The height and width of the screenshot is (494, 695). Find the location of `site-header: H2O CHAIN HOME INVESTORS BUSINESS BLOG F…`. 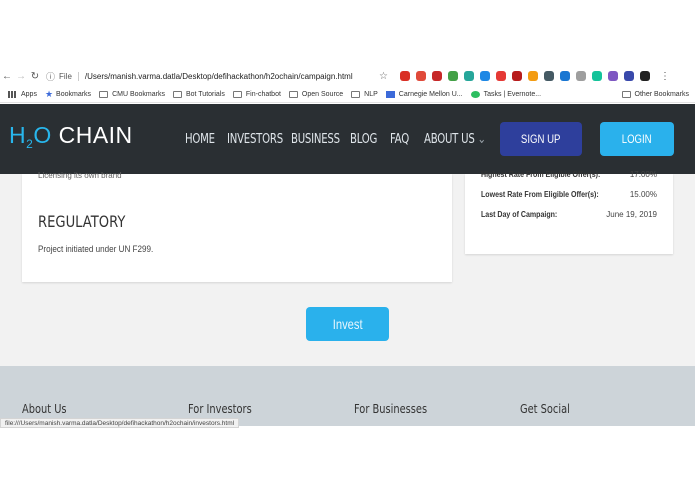

site-header: H2O CHAIN HOME INVESTORS BUSINESS BLOG F… is located at coordinates (347, 139).